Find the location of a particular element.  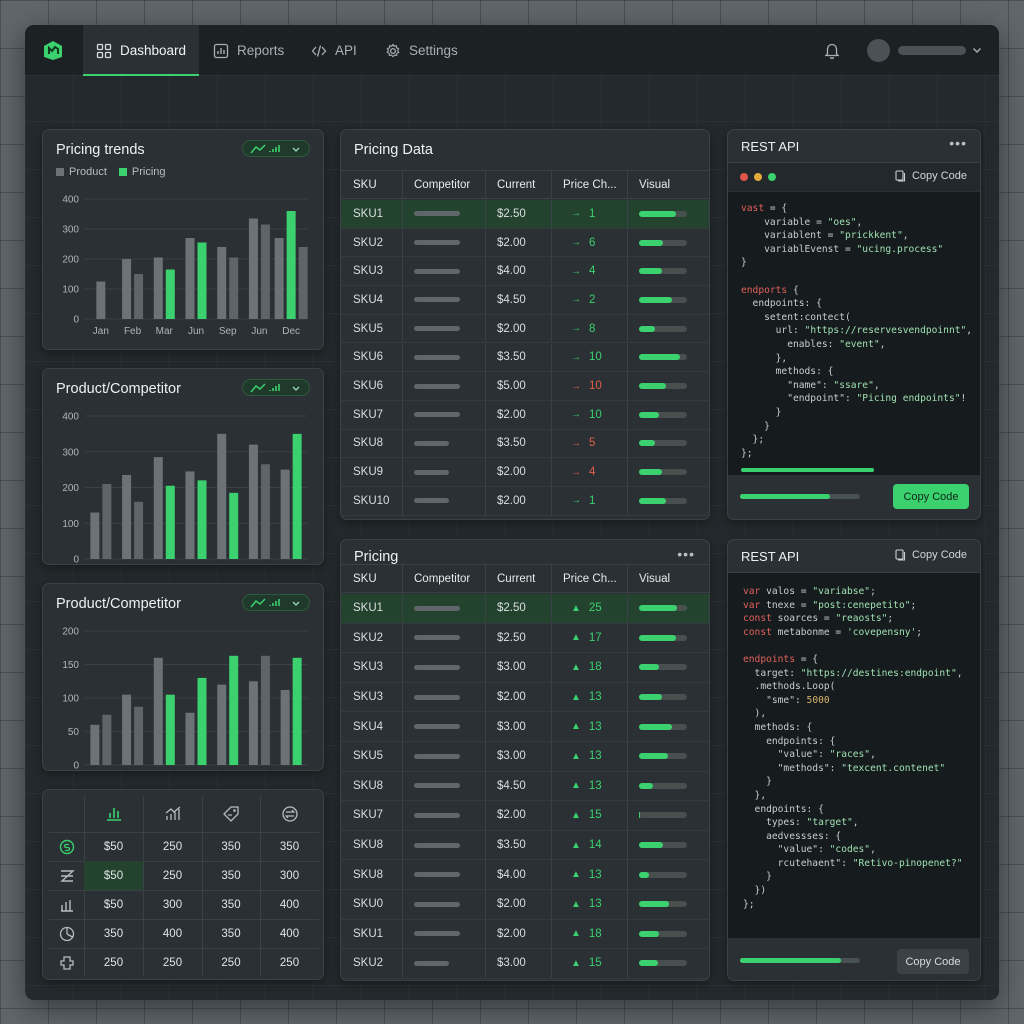

chevron-down-icon is located at coordinates (977, 50).